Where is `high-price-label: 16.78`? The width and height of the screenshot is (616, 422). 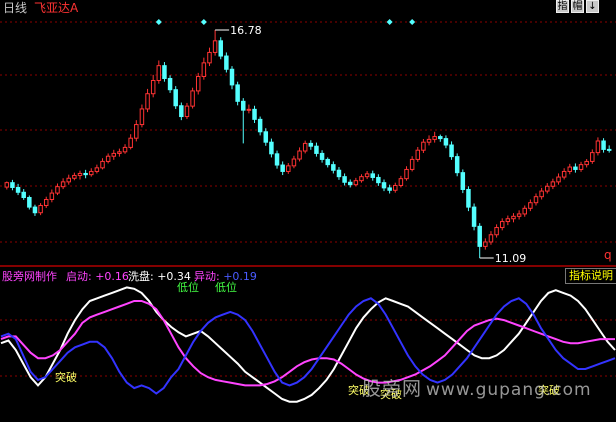 high-price-label: 16.78 is located at coordinates (246, 30).